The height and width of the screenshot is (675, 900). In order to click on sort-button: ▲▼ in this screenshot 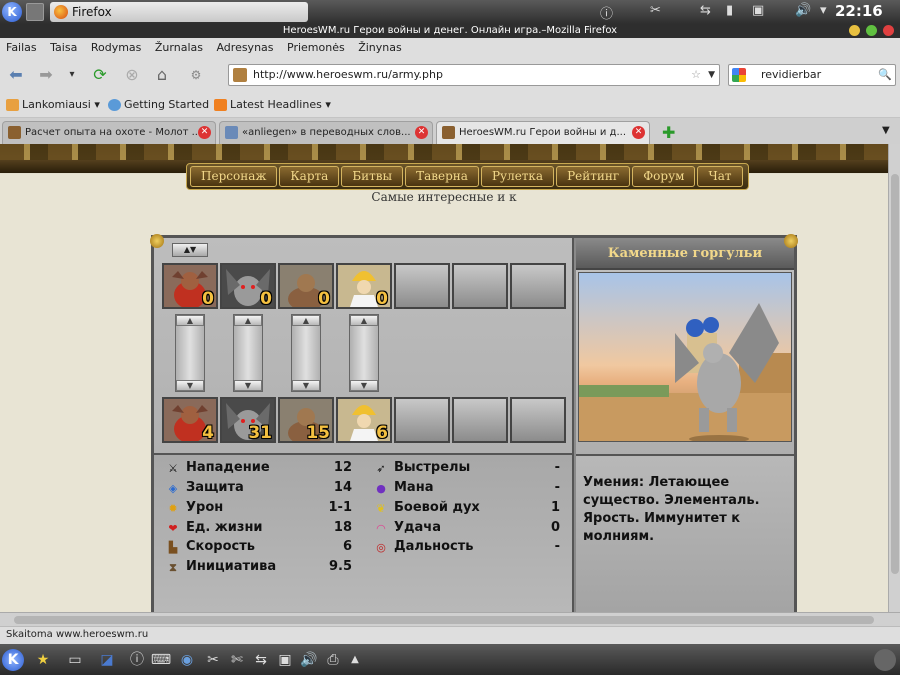, I will do `click(190, 250)`.